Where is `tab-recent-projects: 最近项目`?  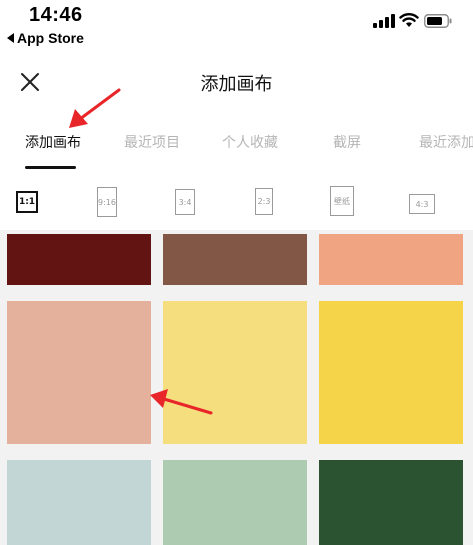 tab-recent-projects: 最近项目 is located at coordinates (152, 142).